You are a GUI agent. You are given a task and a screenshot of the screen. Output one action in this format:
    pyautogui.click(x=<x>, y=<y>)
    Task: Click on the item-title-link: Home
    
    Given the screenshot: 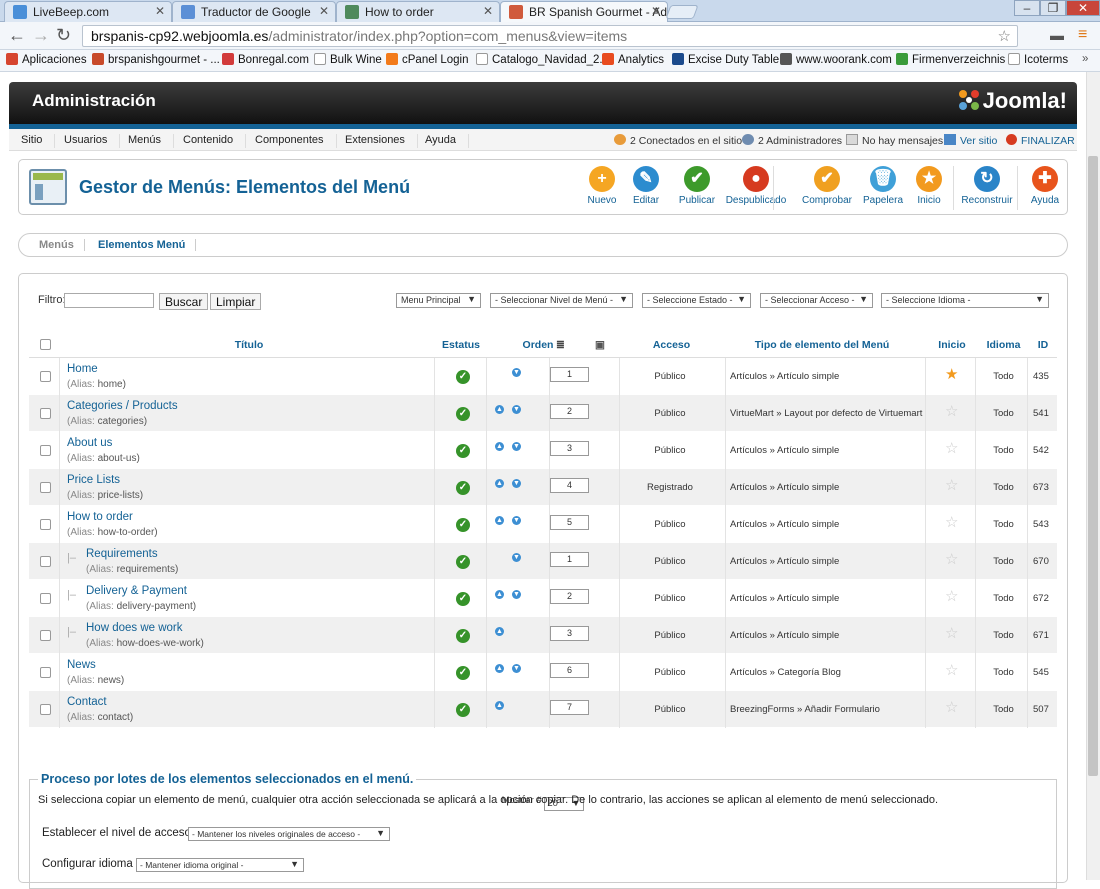 What is the action you would take?
    pyautogui.click(x=82, y=369)
    